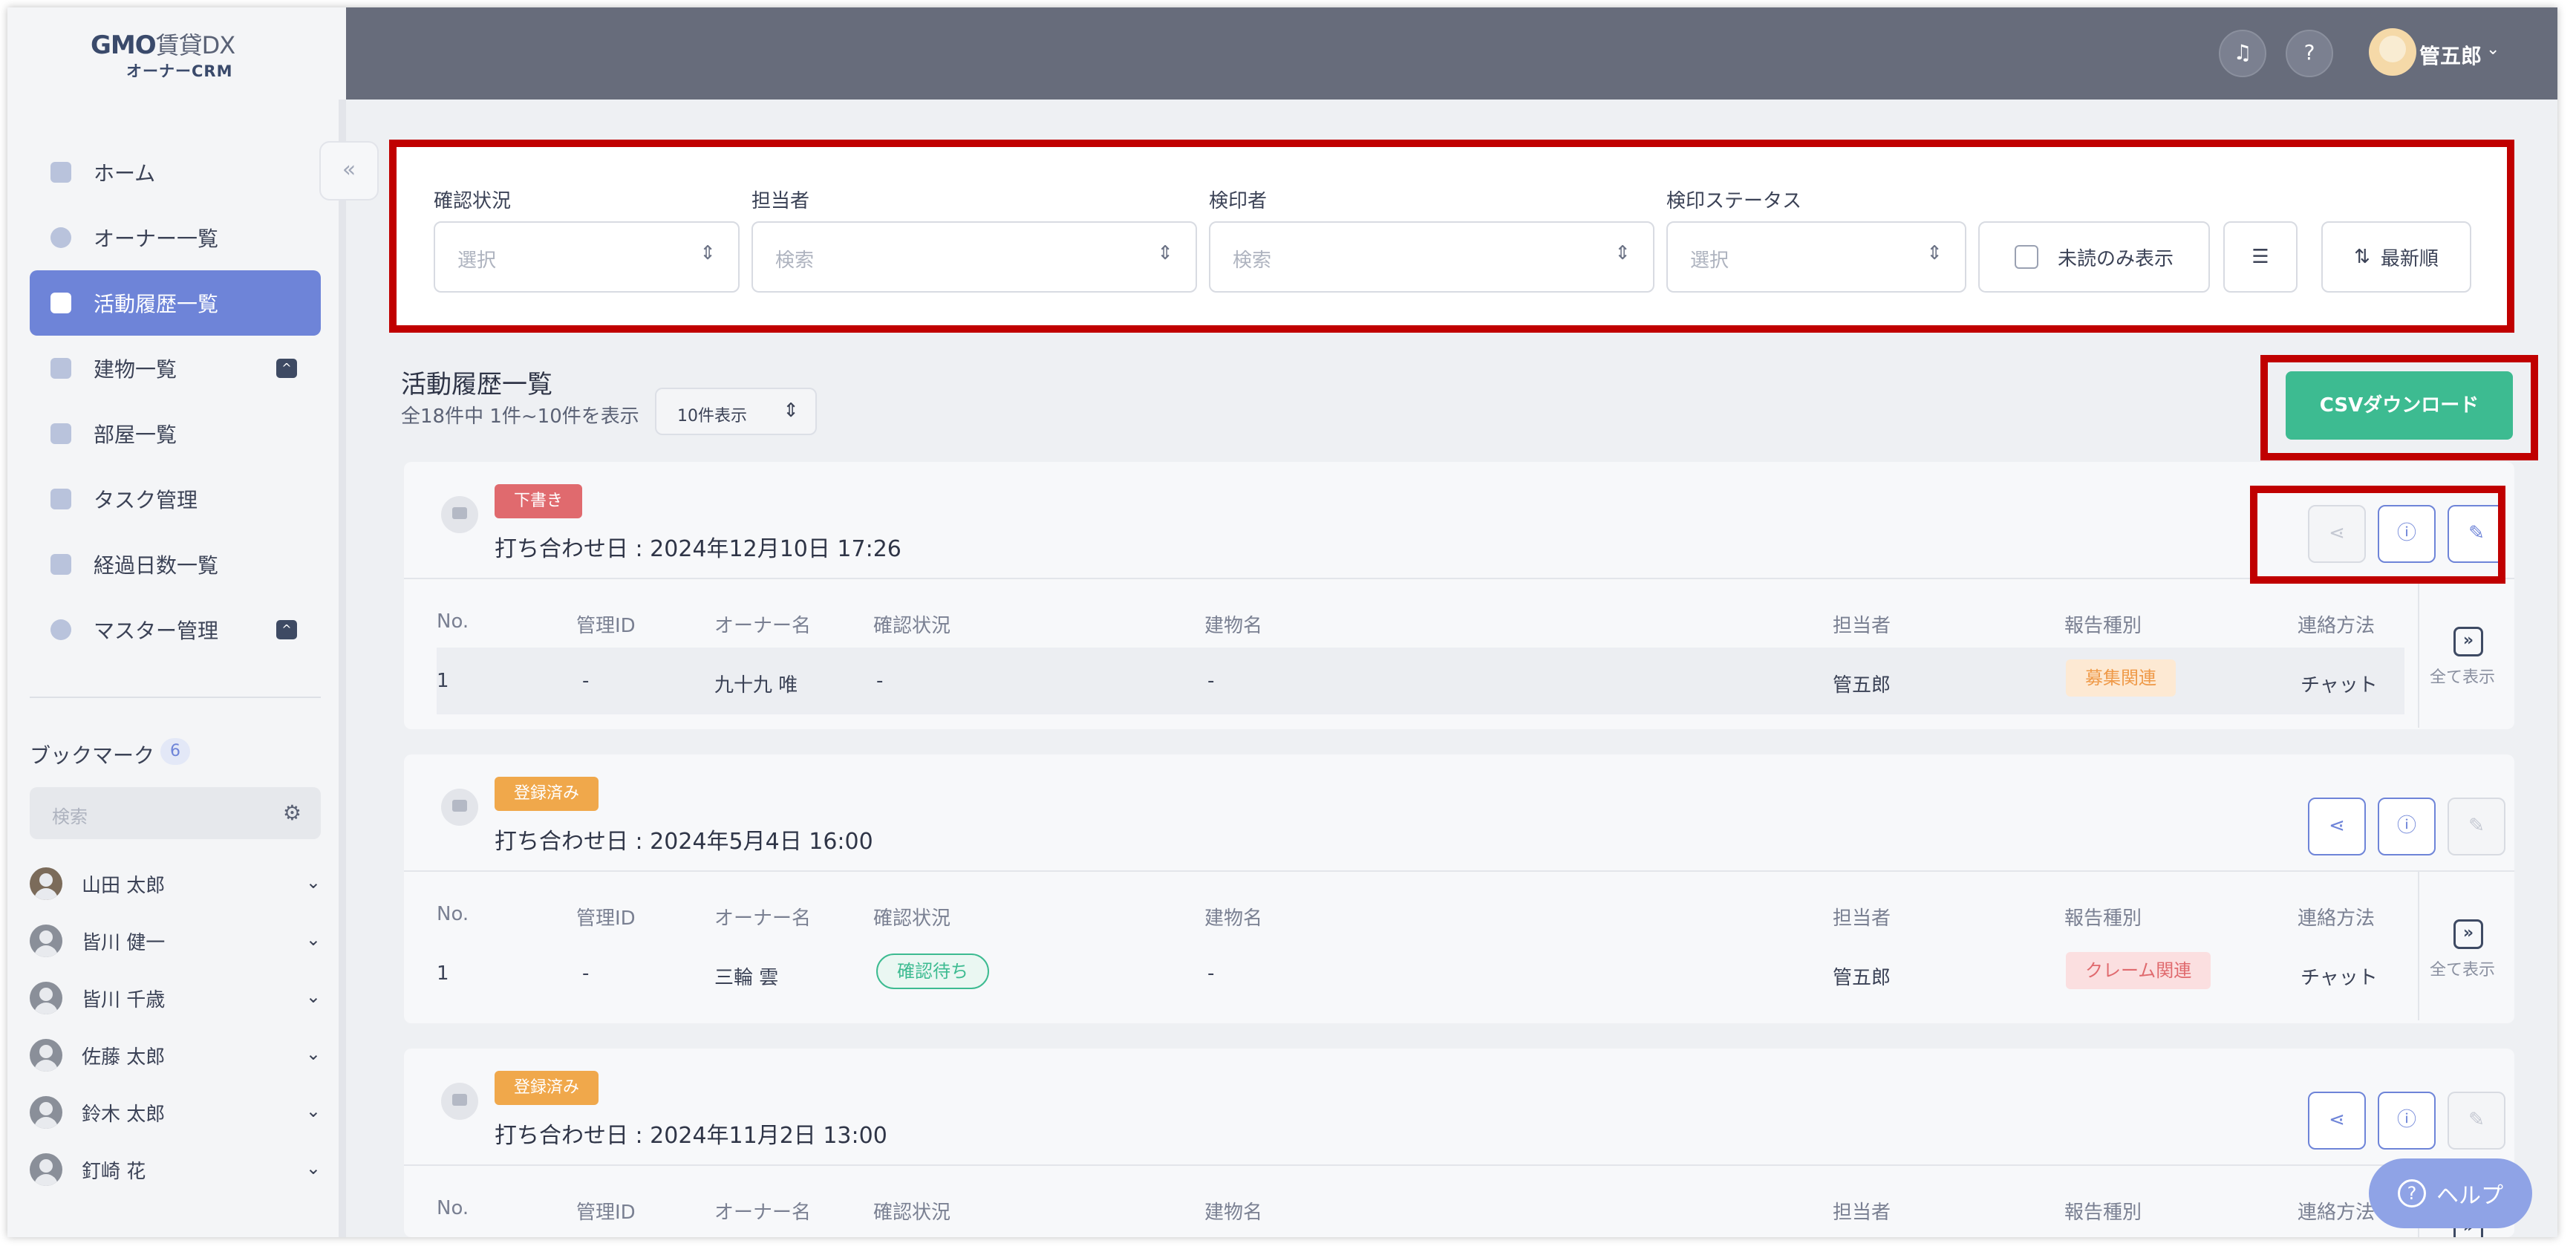  I want to click on divider, so click(1459, 1165).